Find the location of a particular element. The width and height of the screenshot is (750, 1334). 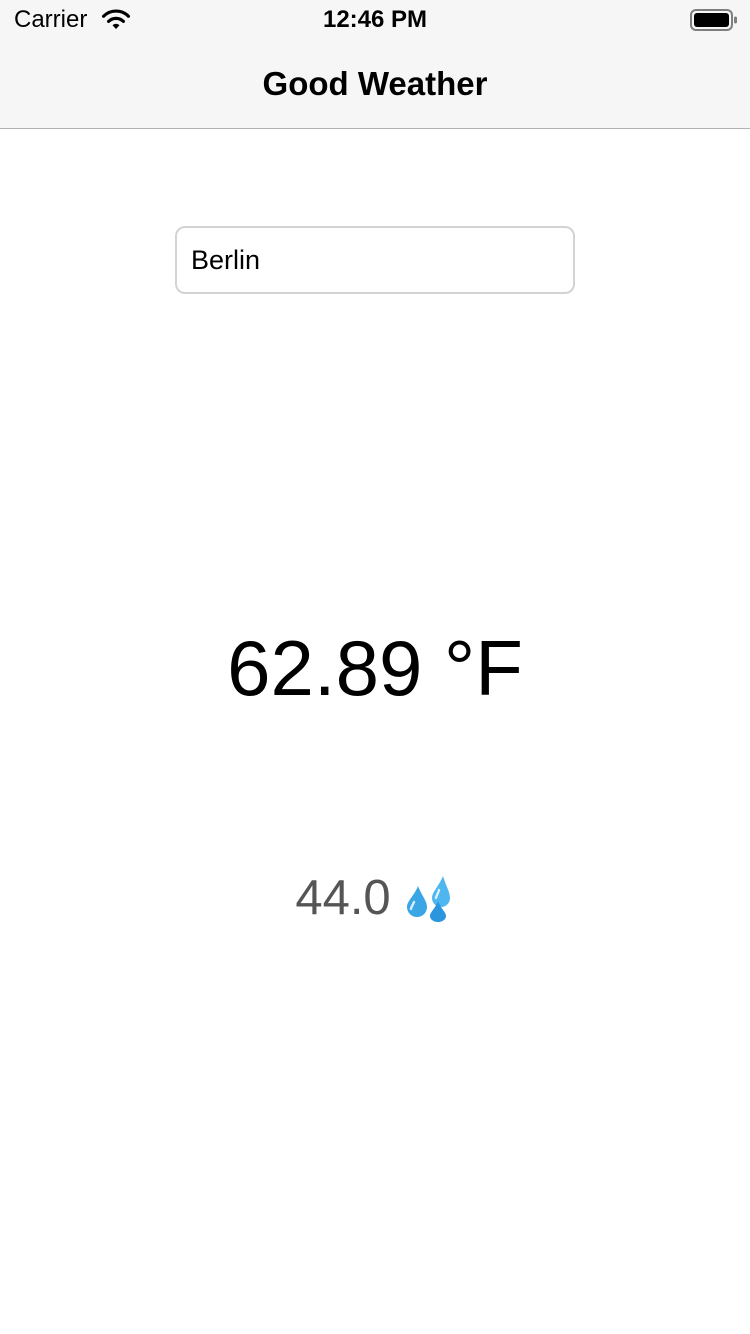

humidity-row: 44.0 is located at coordinates (375, 898).